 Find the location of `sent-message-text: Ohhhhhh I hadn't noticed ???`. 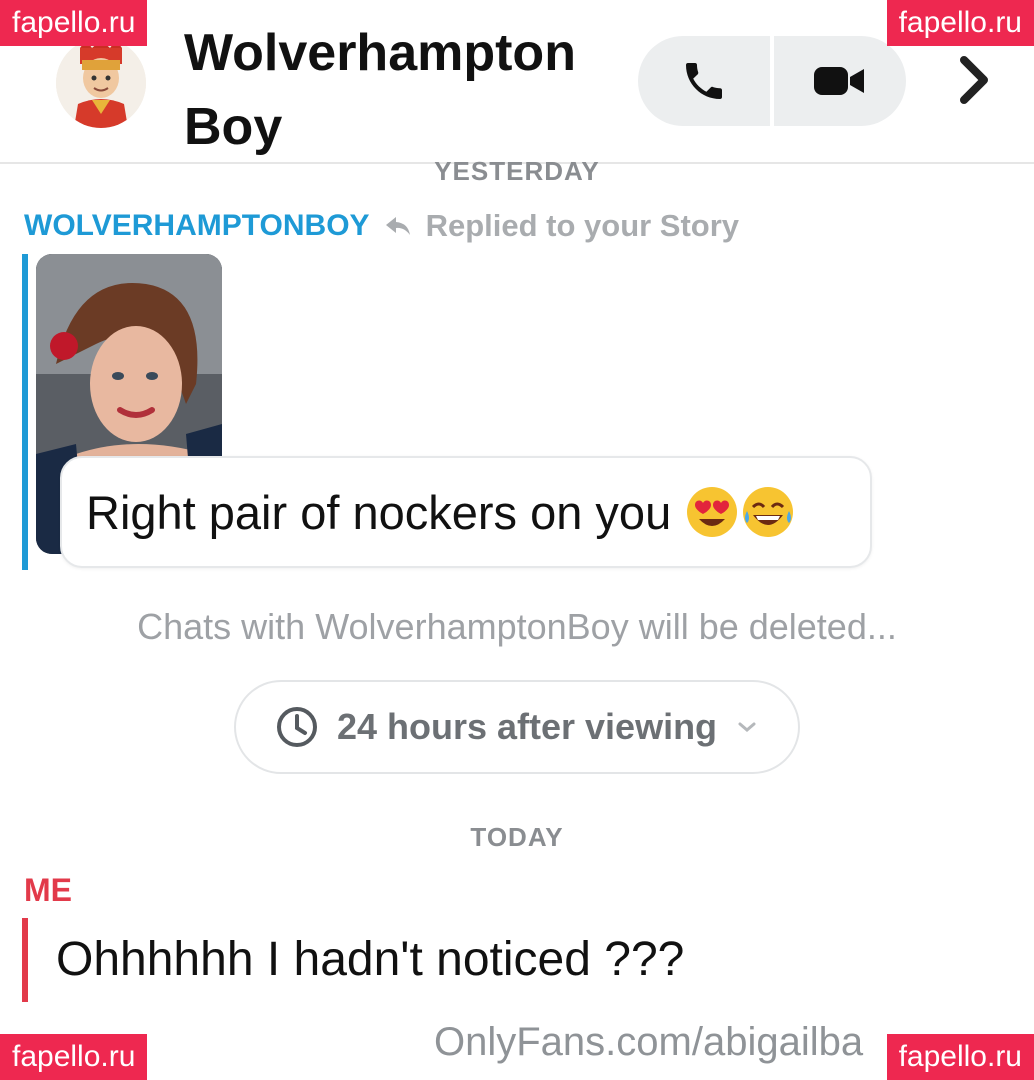

sent-message-text: Ohhhhhh I hadn't noticed ??? is located at coordinates (370, 959).